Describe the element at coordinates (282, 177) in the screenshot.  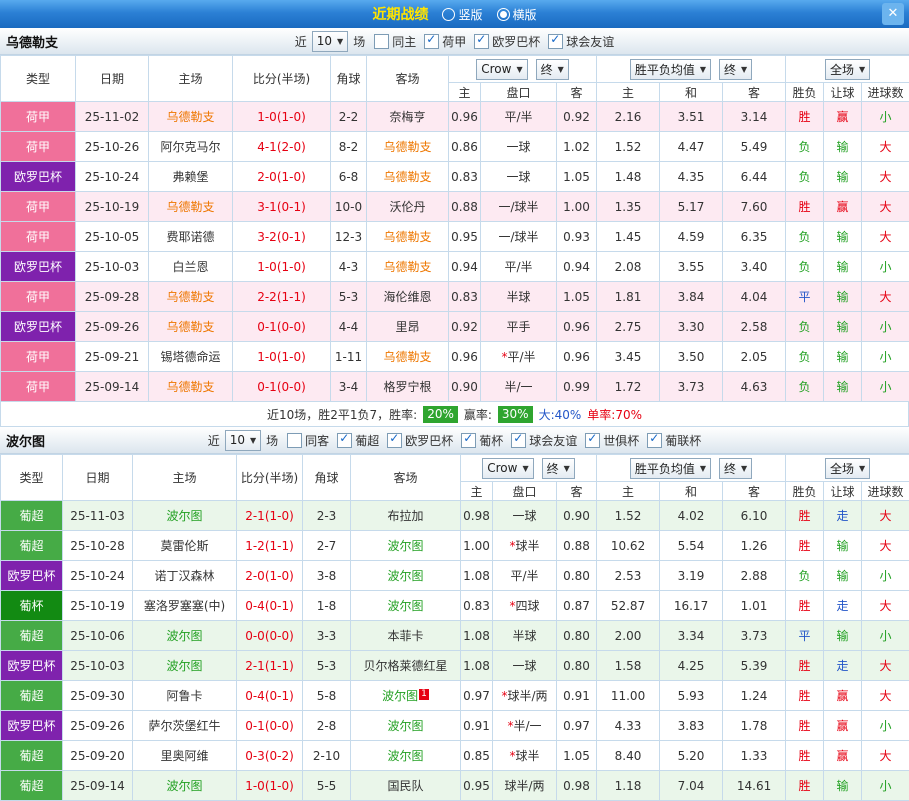
I see `score: 2-0(1-0)` at that location.